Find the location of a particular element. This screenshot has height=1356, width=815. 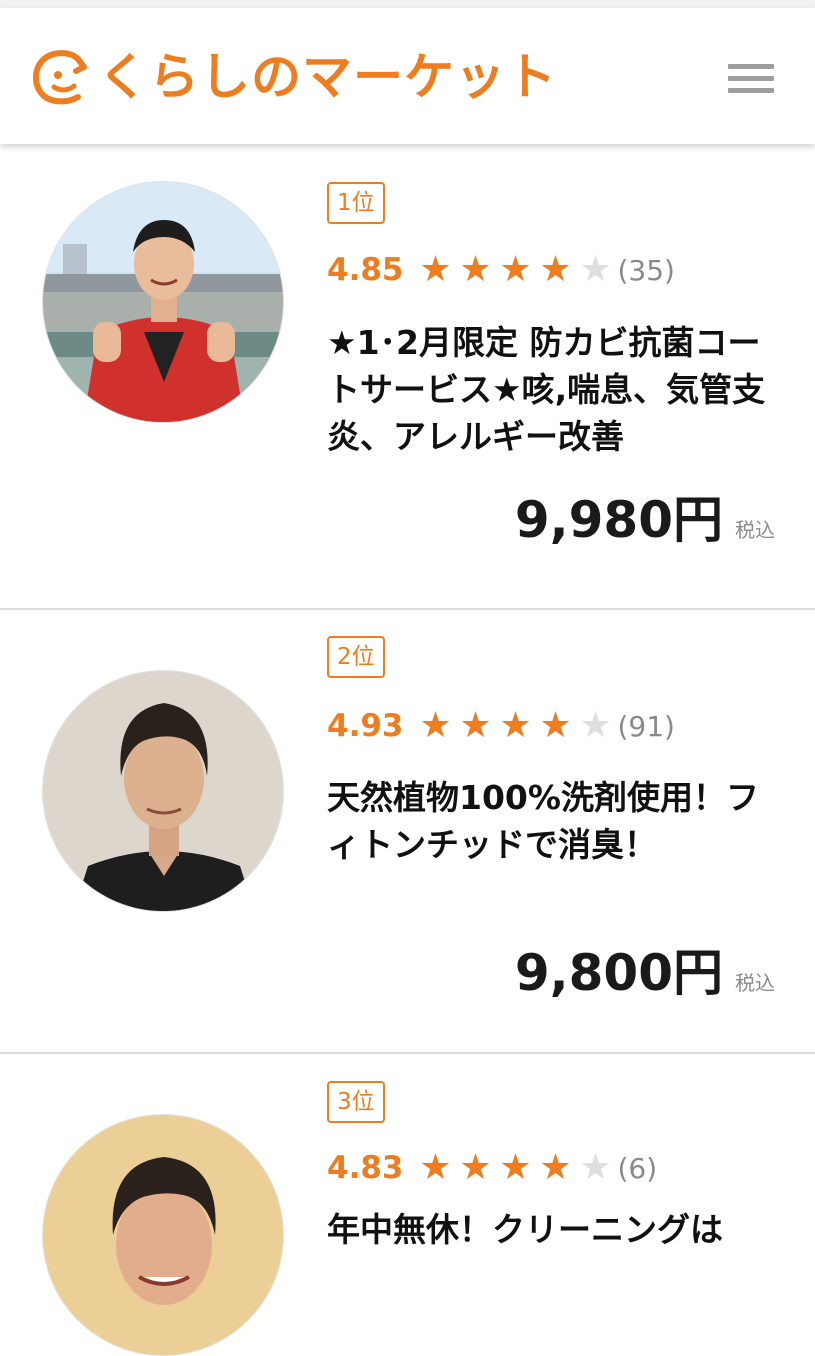

rank-badge: 3位 is located at coordinates (356, 1102).